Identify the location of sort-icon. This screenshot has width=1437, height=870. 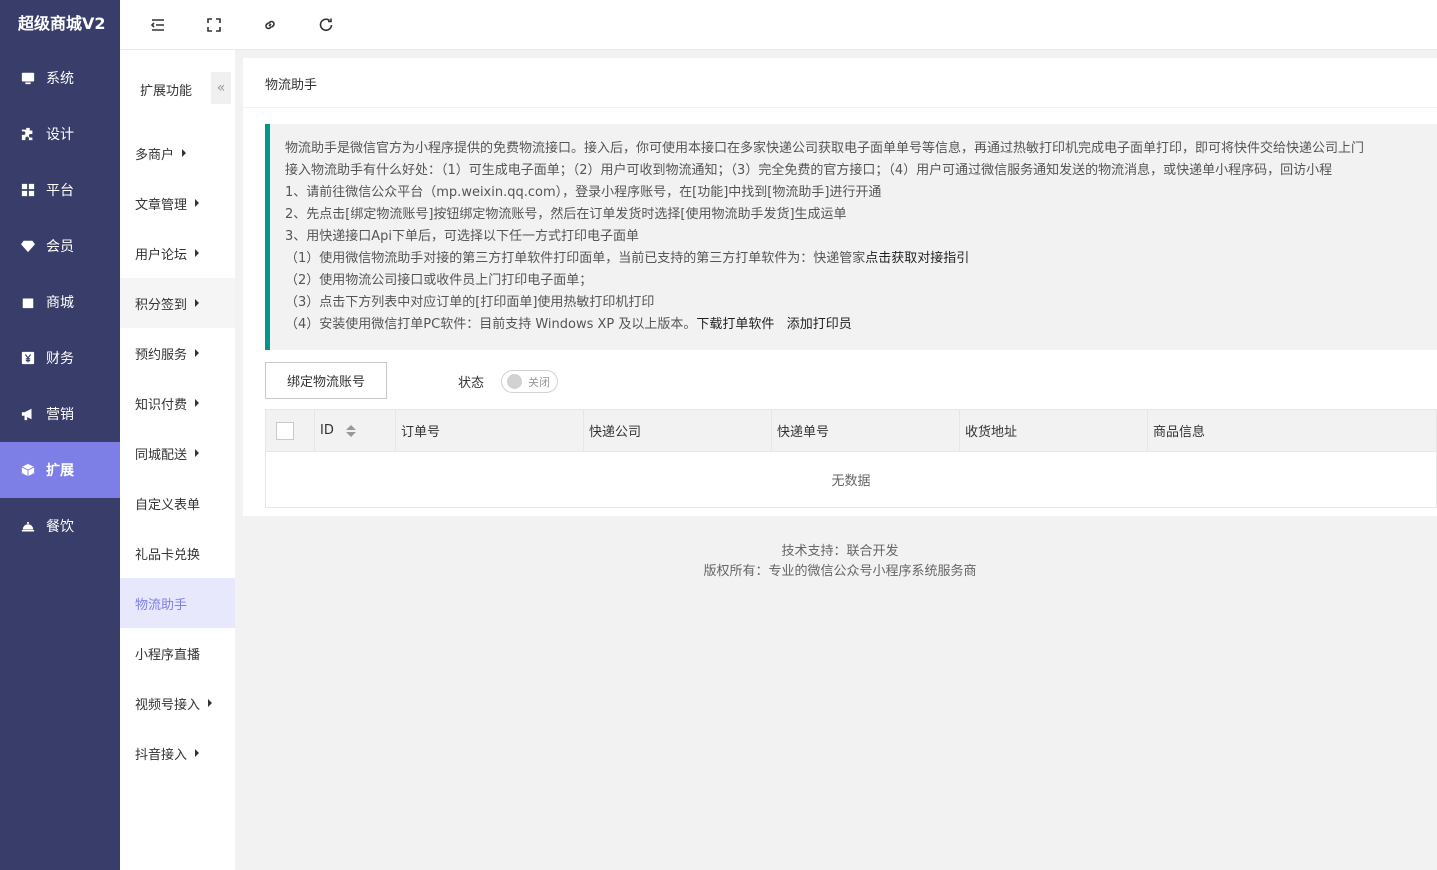
(350, 430).